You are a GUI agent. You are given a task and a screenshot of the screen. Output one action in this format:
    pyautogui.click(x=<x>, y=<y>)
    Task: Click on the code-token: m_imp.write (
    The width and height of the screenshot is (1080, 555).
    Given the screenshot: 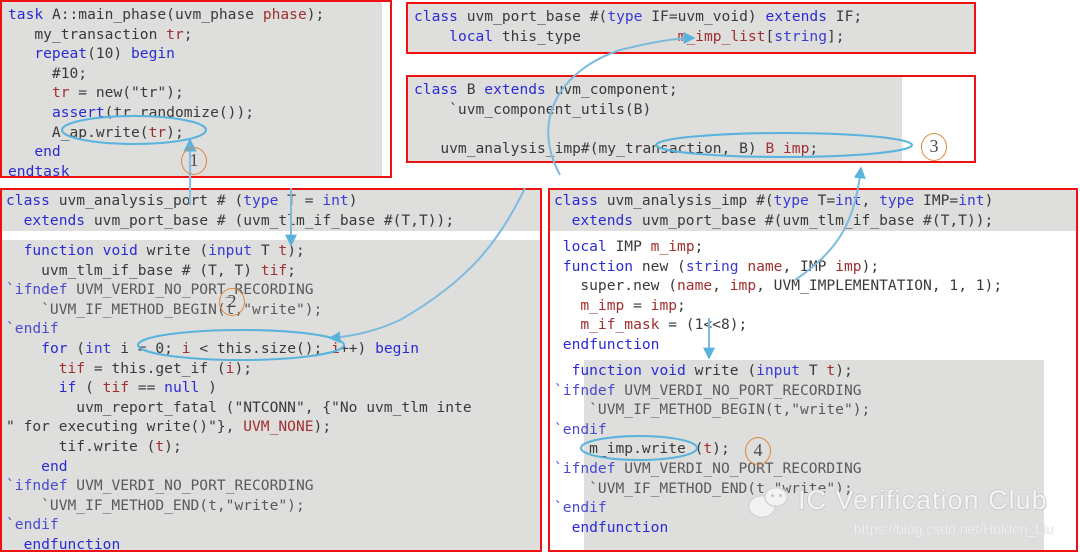 What is the action you would take?
    pyautogui.click(x=629, y=449)
    